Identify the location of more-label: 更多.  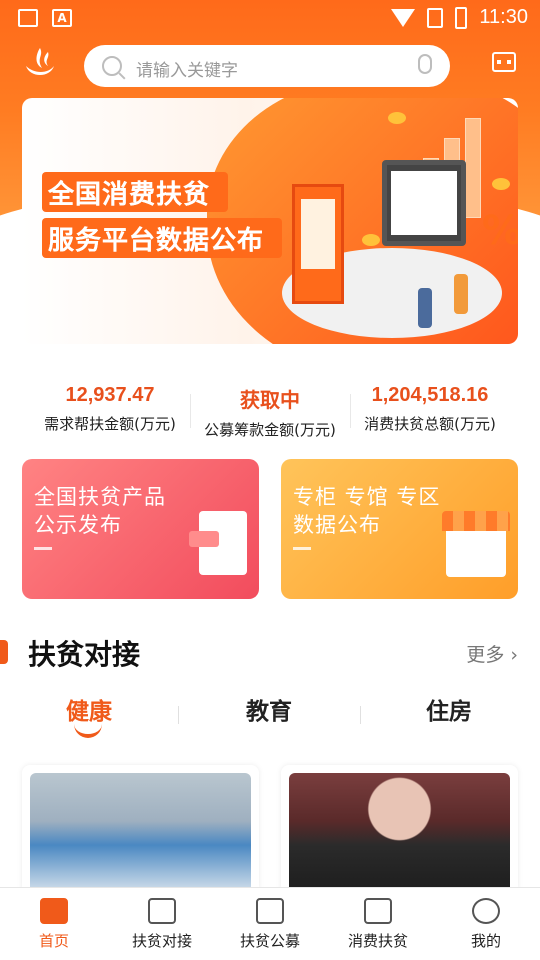
(485, 655).